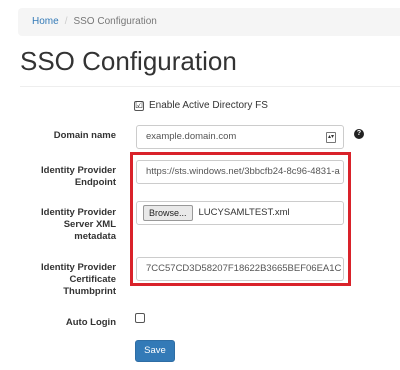 This screenshot has height=370, width=400. What do you see at coordinates (240, 137) in the screenshot?
I see `domain-name-input: example.domain.com ▴▾` at bounding box center [240, 137].